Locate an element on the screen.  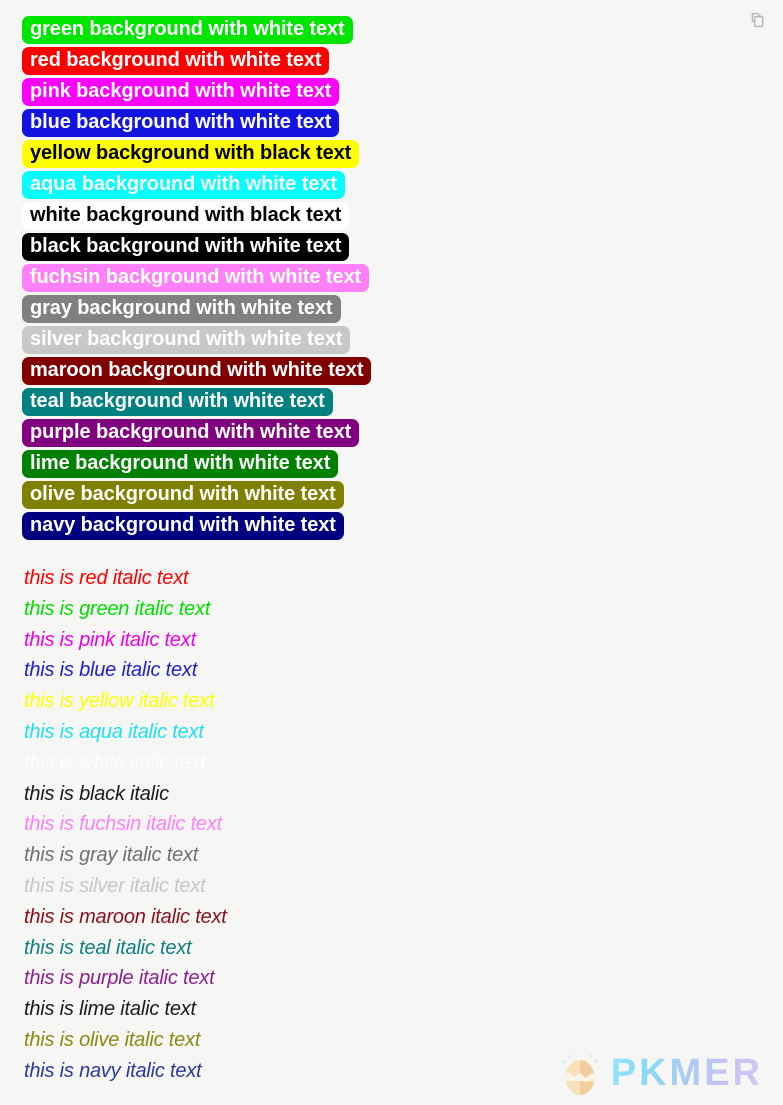
italic-black: this is black italic is located at coordinates (96, 793).